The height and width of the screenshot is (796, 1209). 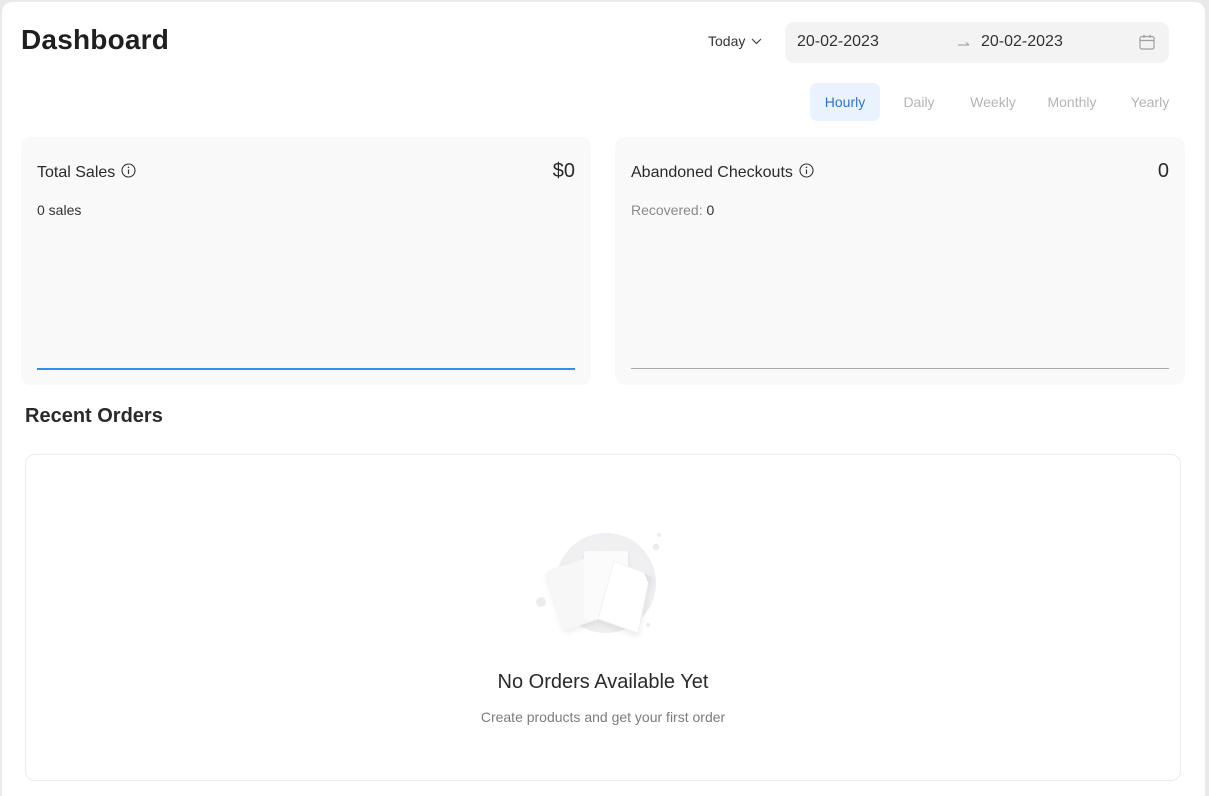 What do you see at coordinates (964, 45) in the screenshot?
I see `arrow-right-icon` at bounding box center [964, 45].